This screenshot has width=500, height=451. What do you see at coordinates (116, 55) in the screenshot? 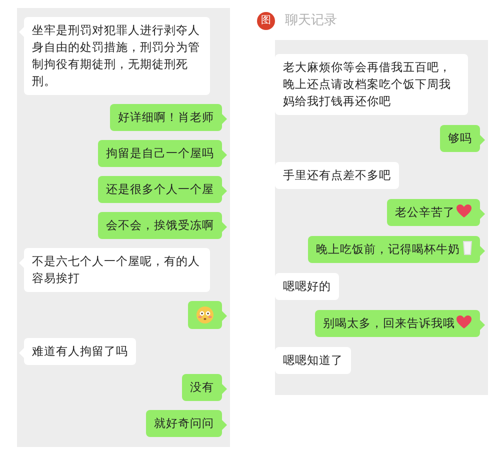
I see `message-text: 坐牢是刑罚对犯罪人进行剥夺人身自由的处罚措施，刑罚分为管制拘役有期徒刑，无期徒刑死刑。` at bounding box center [116, 55].